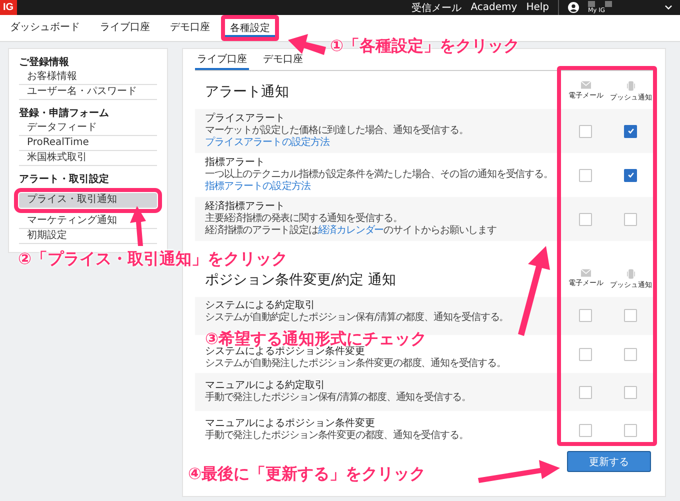  I want to click on alert-description: 手動で発注したポジション保有/清算の都度、通知を受信する。, so click(338, 398).